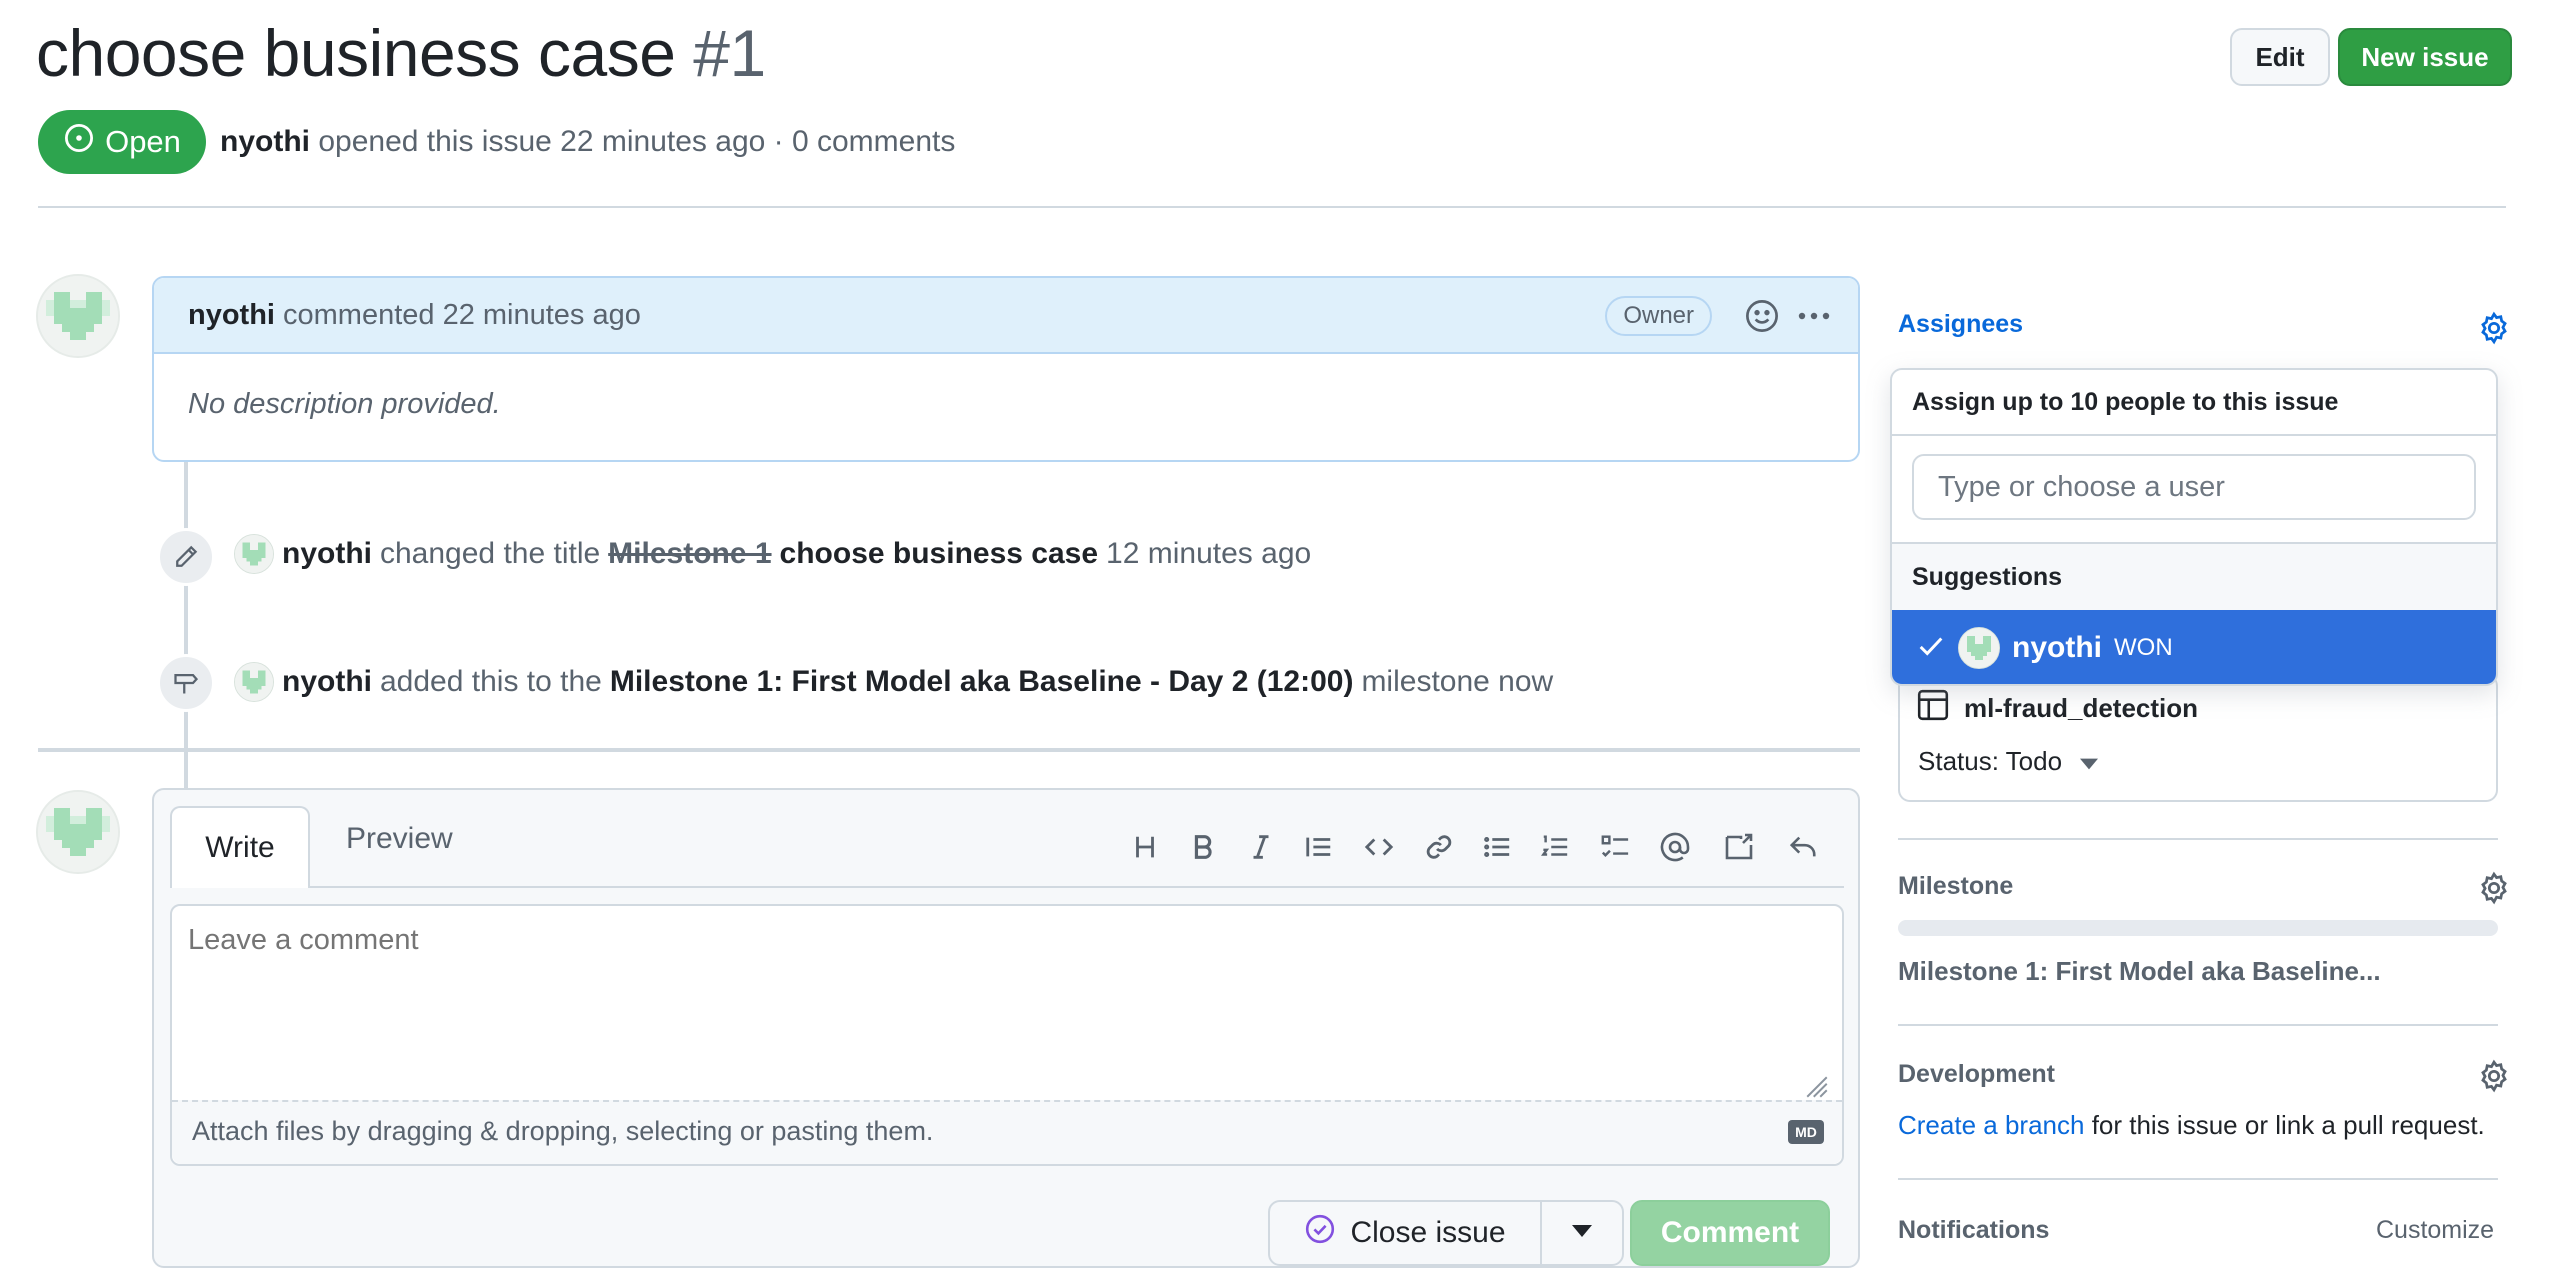 This screenshot has width=2564, height=1268. I want to click on unordered-list-icon, so click(1497, 847).